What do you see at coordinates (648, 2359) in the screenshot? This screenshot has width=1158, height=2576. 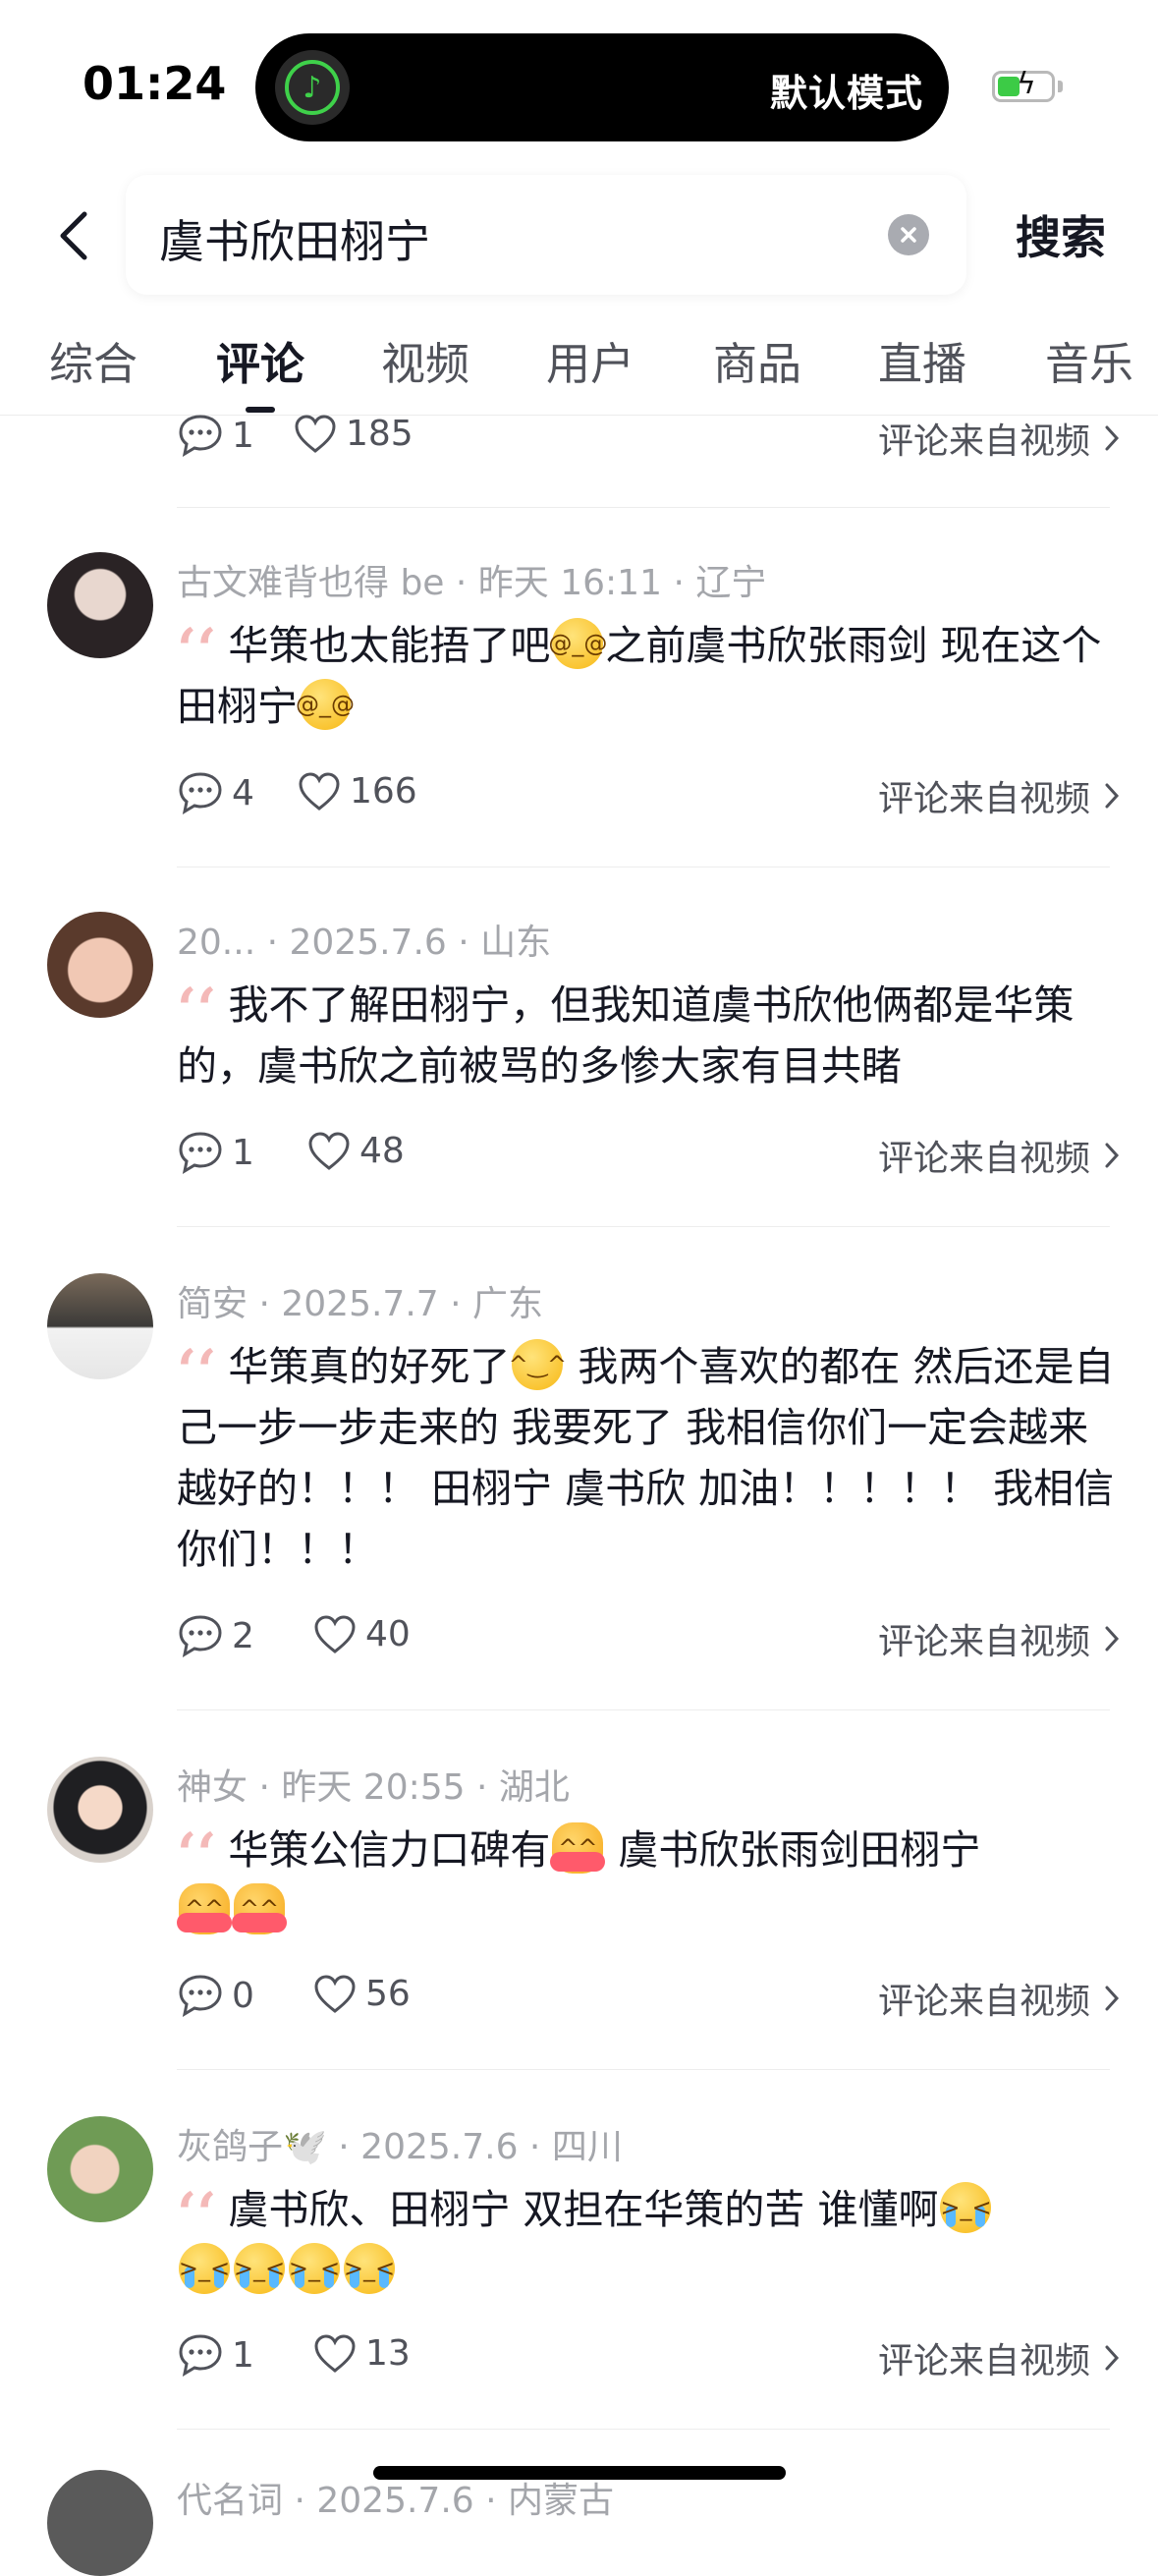 I see `comment-actions: 1 13 评论来自视频` at bounding box center [648, 2359].